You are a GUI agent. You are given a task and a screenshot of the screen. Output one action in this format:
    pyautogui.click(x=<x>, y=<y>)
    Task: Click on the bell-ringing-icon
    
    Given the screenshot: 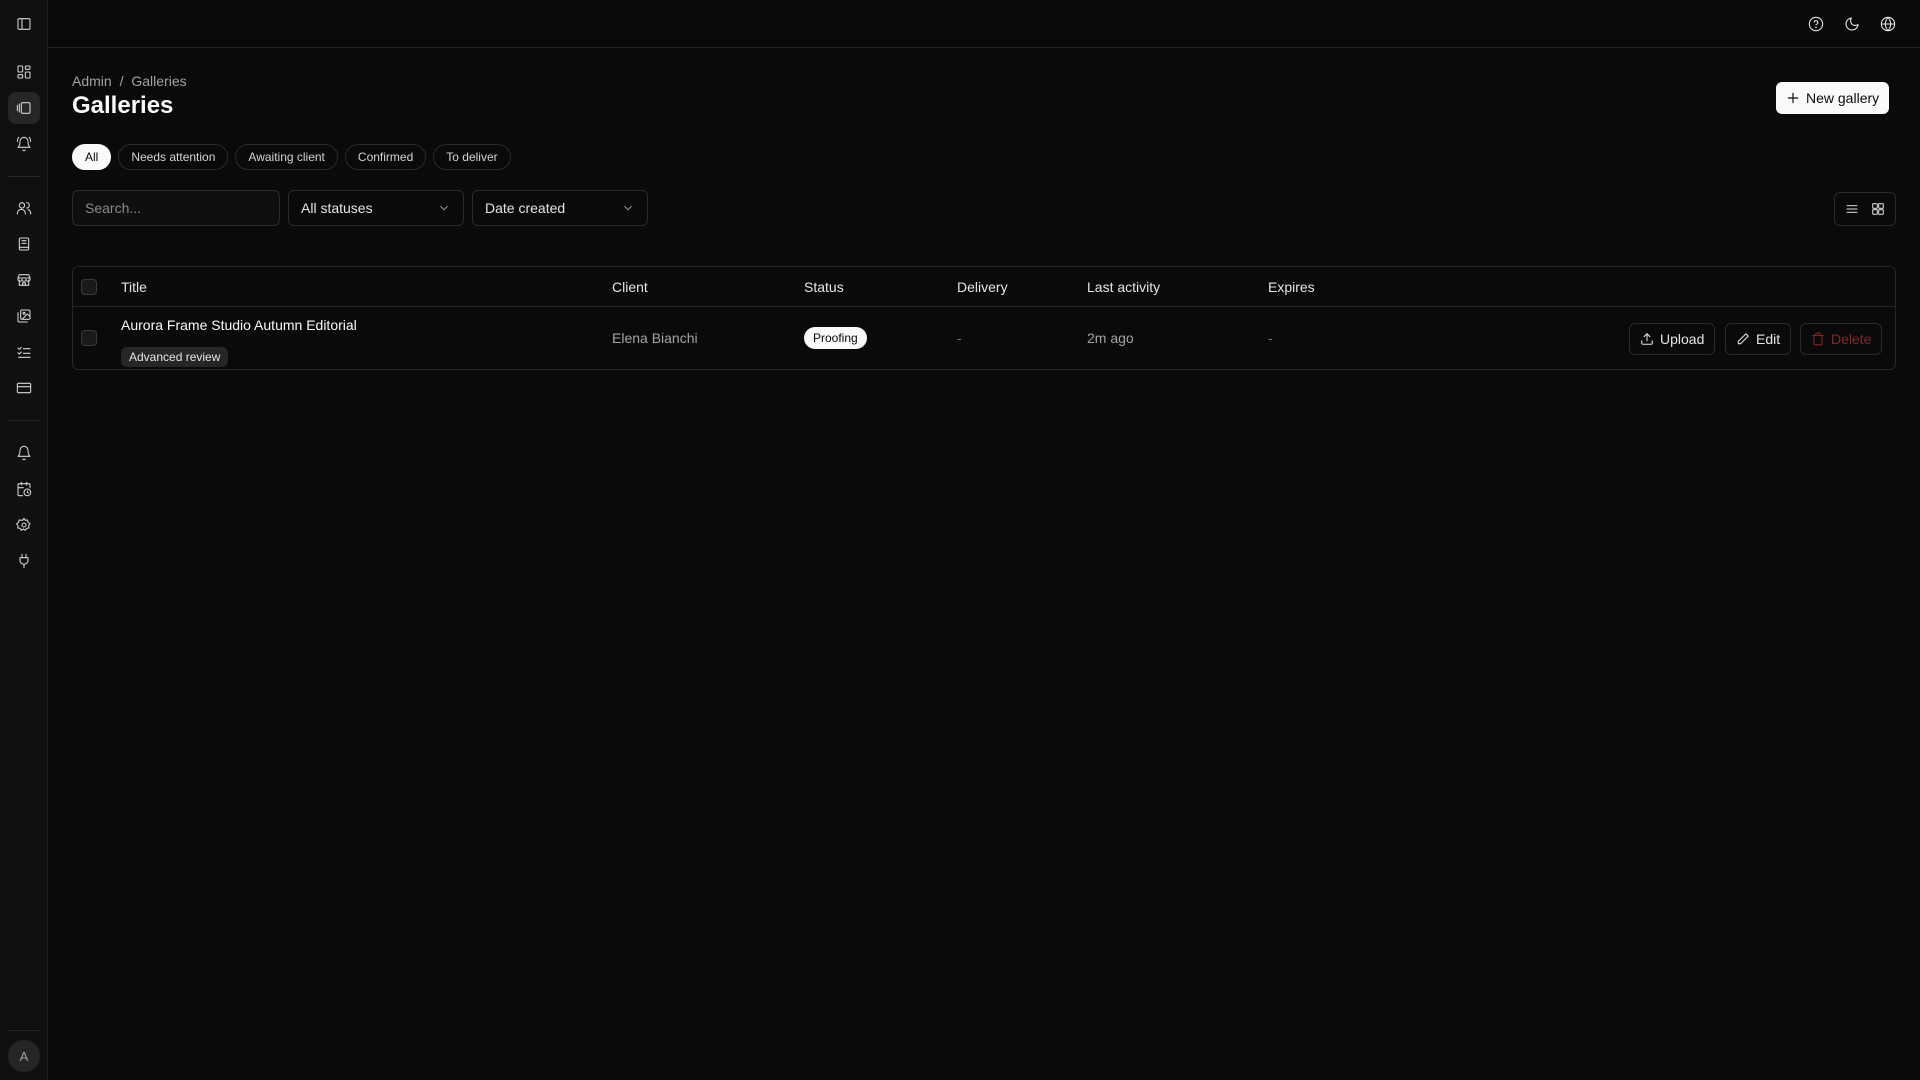 What is the action you would take?
    pyautogui.click(x=24, y=144)
    